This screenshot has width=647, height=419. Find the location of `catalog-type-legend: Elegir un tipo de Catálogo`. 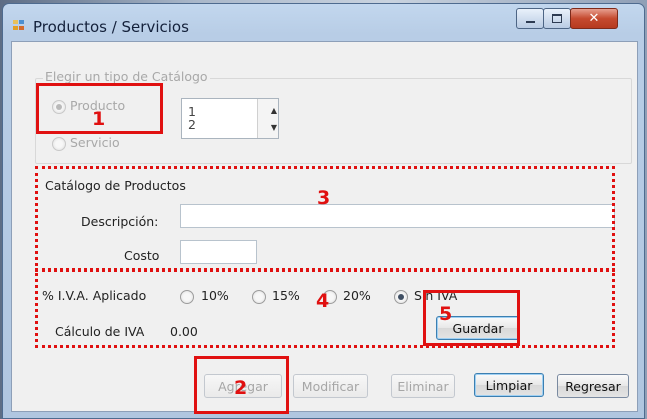

catalog-type-legend: Elegir un tipo de Catálogo is located at coordinates (126, 76).